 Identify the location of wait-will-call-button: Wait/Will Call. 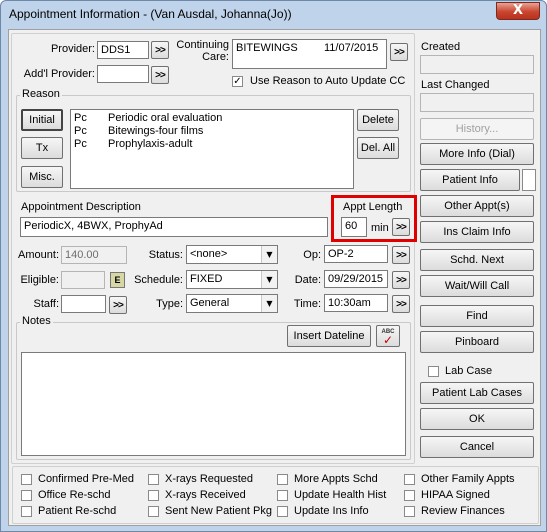
(477, 286).